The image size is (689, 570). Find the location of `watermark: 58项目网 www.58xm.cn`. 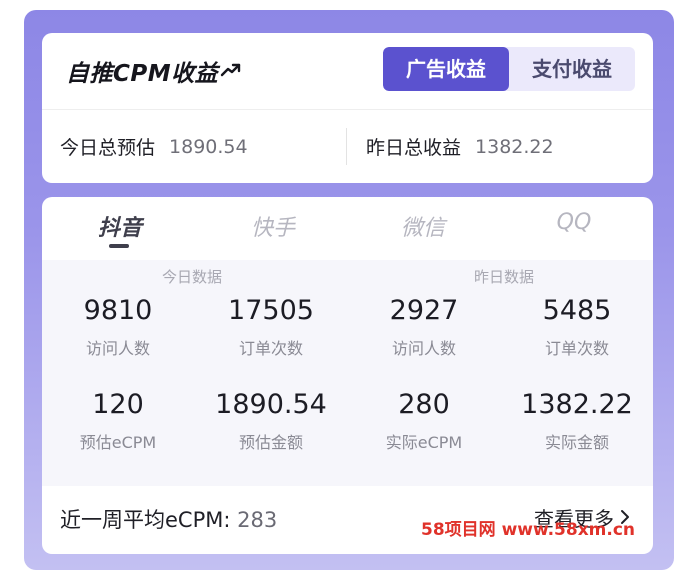

watermark: 58项目网 www.58xm.cn is located at coordinates (528, 530).